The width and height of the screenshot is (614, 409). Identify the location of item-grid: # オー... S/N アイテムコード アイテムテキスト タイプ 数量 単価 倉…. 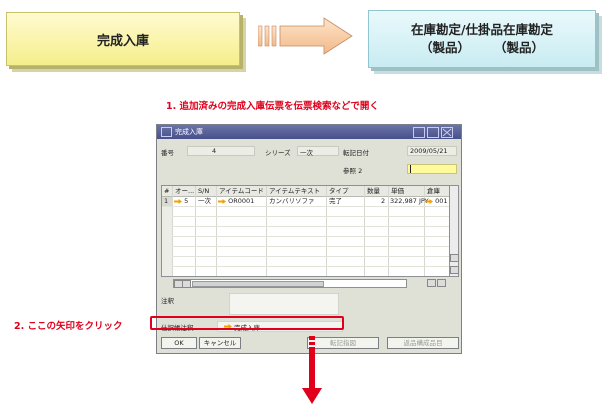
(306, 231).